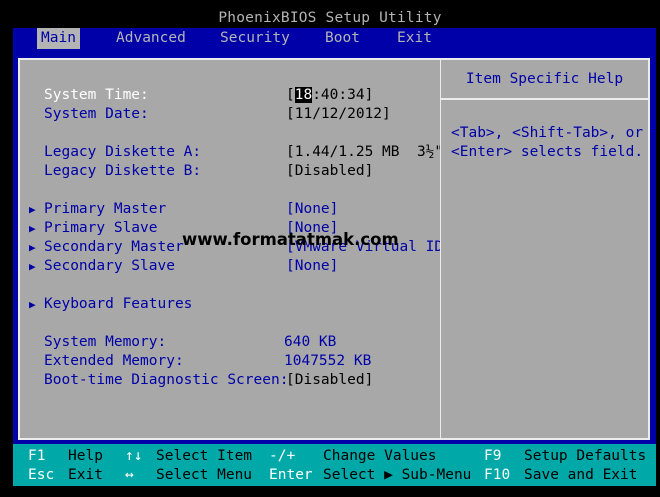 The width and height of the screenshot is (660, 497). Describe the element at coordinates (290, 239) in the screenshot. I see `watermark: www.formatatmak.com` at that location.